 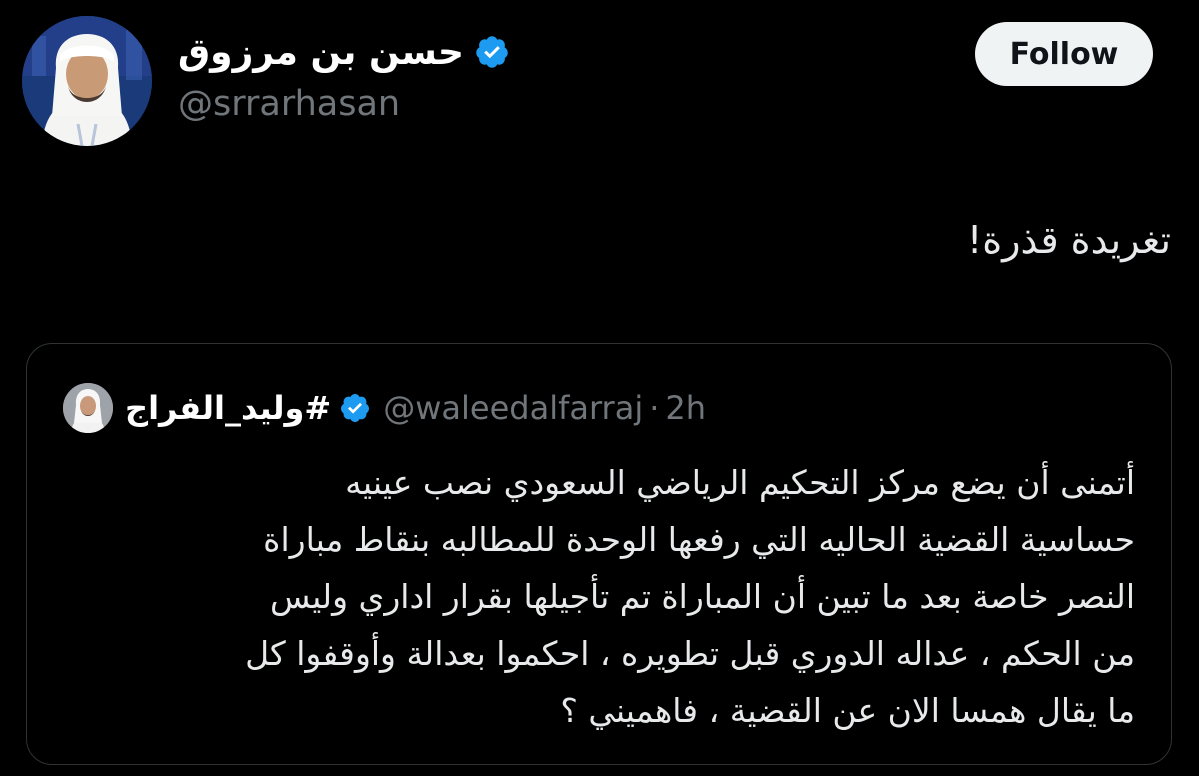 I want to click on quoted-author-avatar, so click(x=88, y=408).